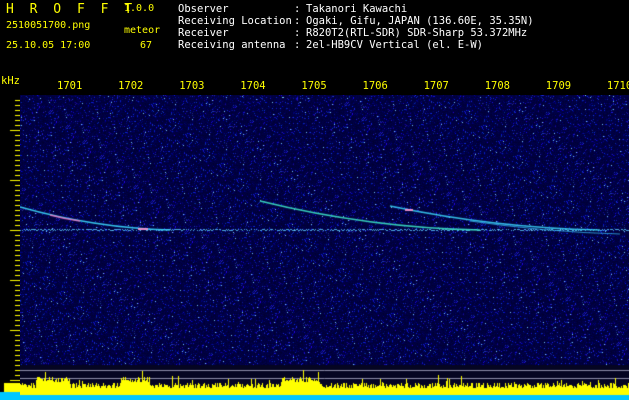  What do you see at coordinates (617, 86) in the screenshot?
I see `x-tick-label: 1710` at bounding box center [617, 86].